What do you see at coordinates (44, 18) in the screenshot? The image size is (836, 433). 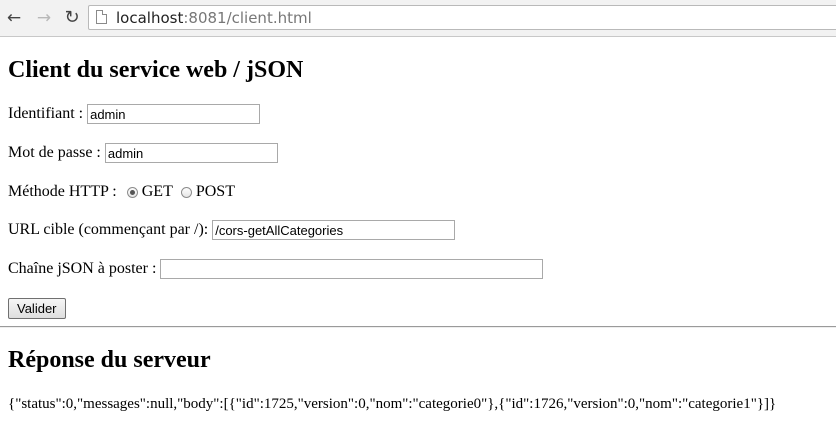 I see `forward-arrow-icon: →` at bounding box center [44, 18].